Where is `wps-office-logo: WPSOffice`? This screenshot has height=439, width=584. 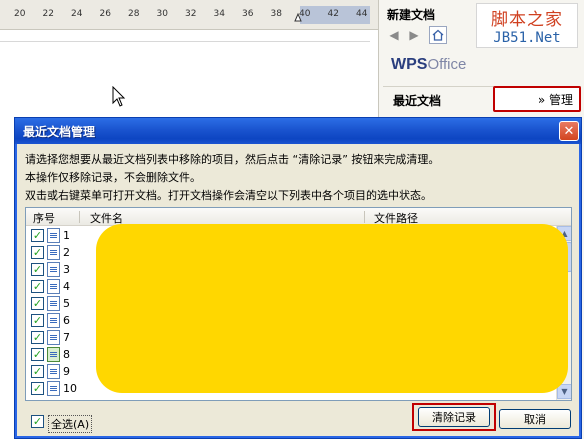 wps-office-logo: WPSOffice is located at coordinates (471, 69).